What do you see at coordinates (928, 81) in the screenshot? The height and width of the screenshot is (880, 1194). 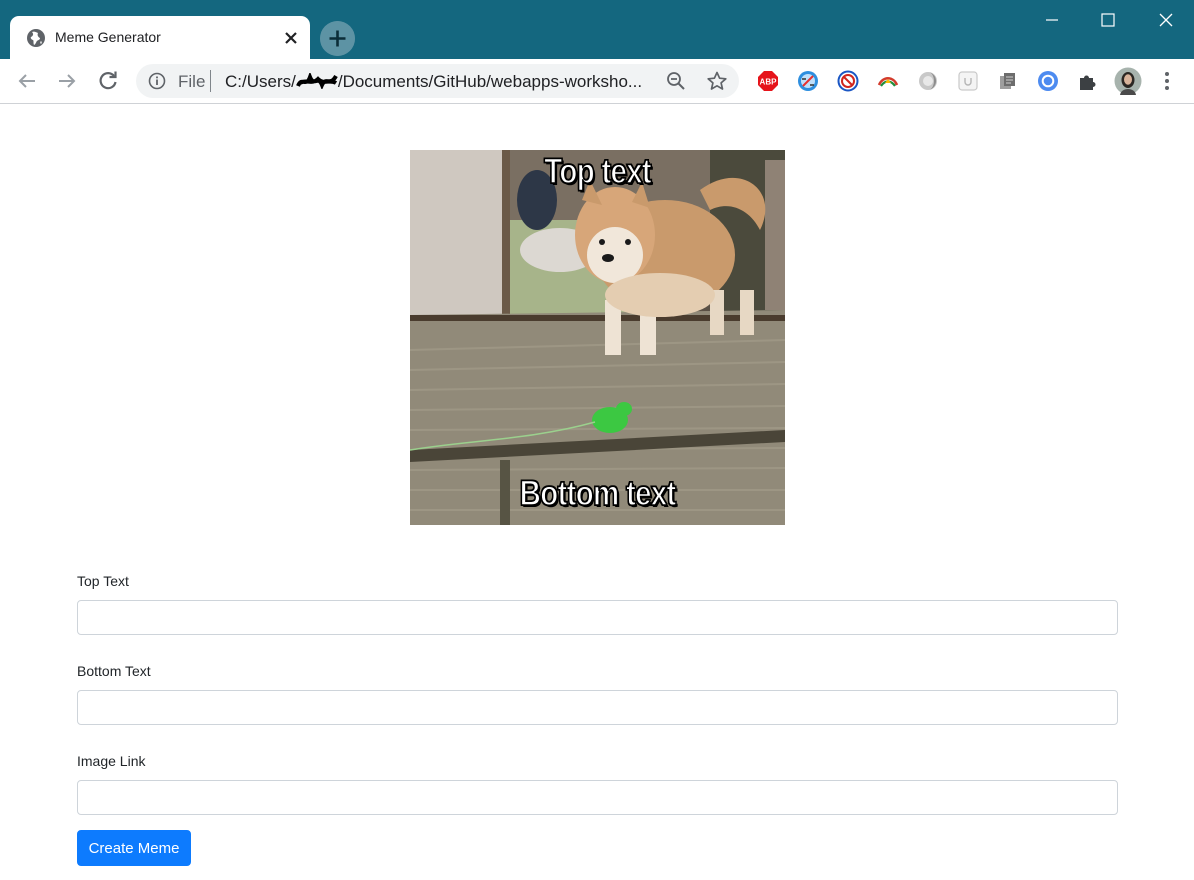 I see `half-moon-icon` at bounding box center [928, 81].